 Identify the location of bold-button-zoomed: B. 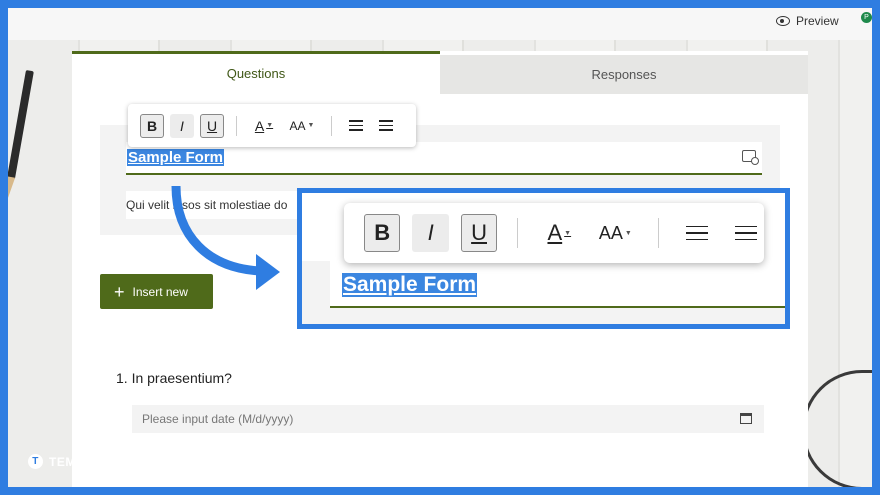
(382, 233).